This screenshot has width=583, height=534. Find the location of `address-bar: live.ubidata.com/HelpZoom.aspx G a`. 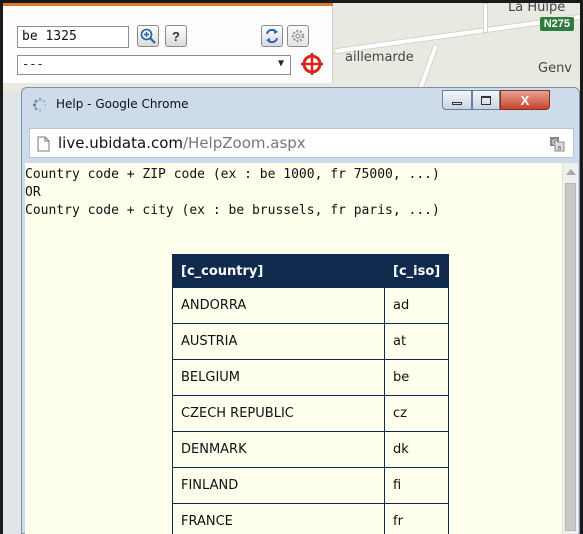

address-bar: live.ubidata.com/HelpZoom.aspx G a is located at coordinates (301, 143).